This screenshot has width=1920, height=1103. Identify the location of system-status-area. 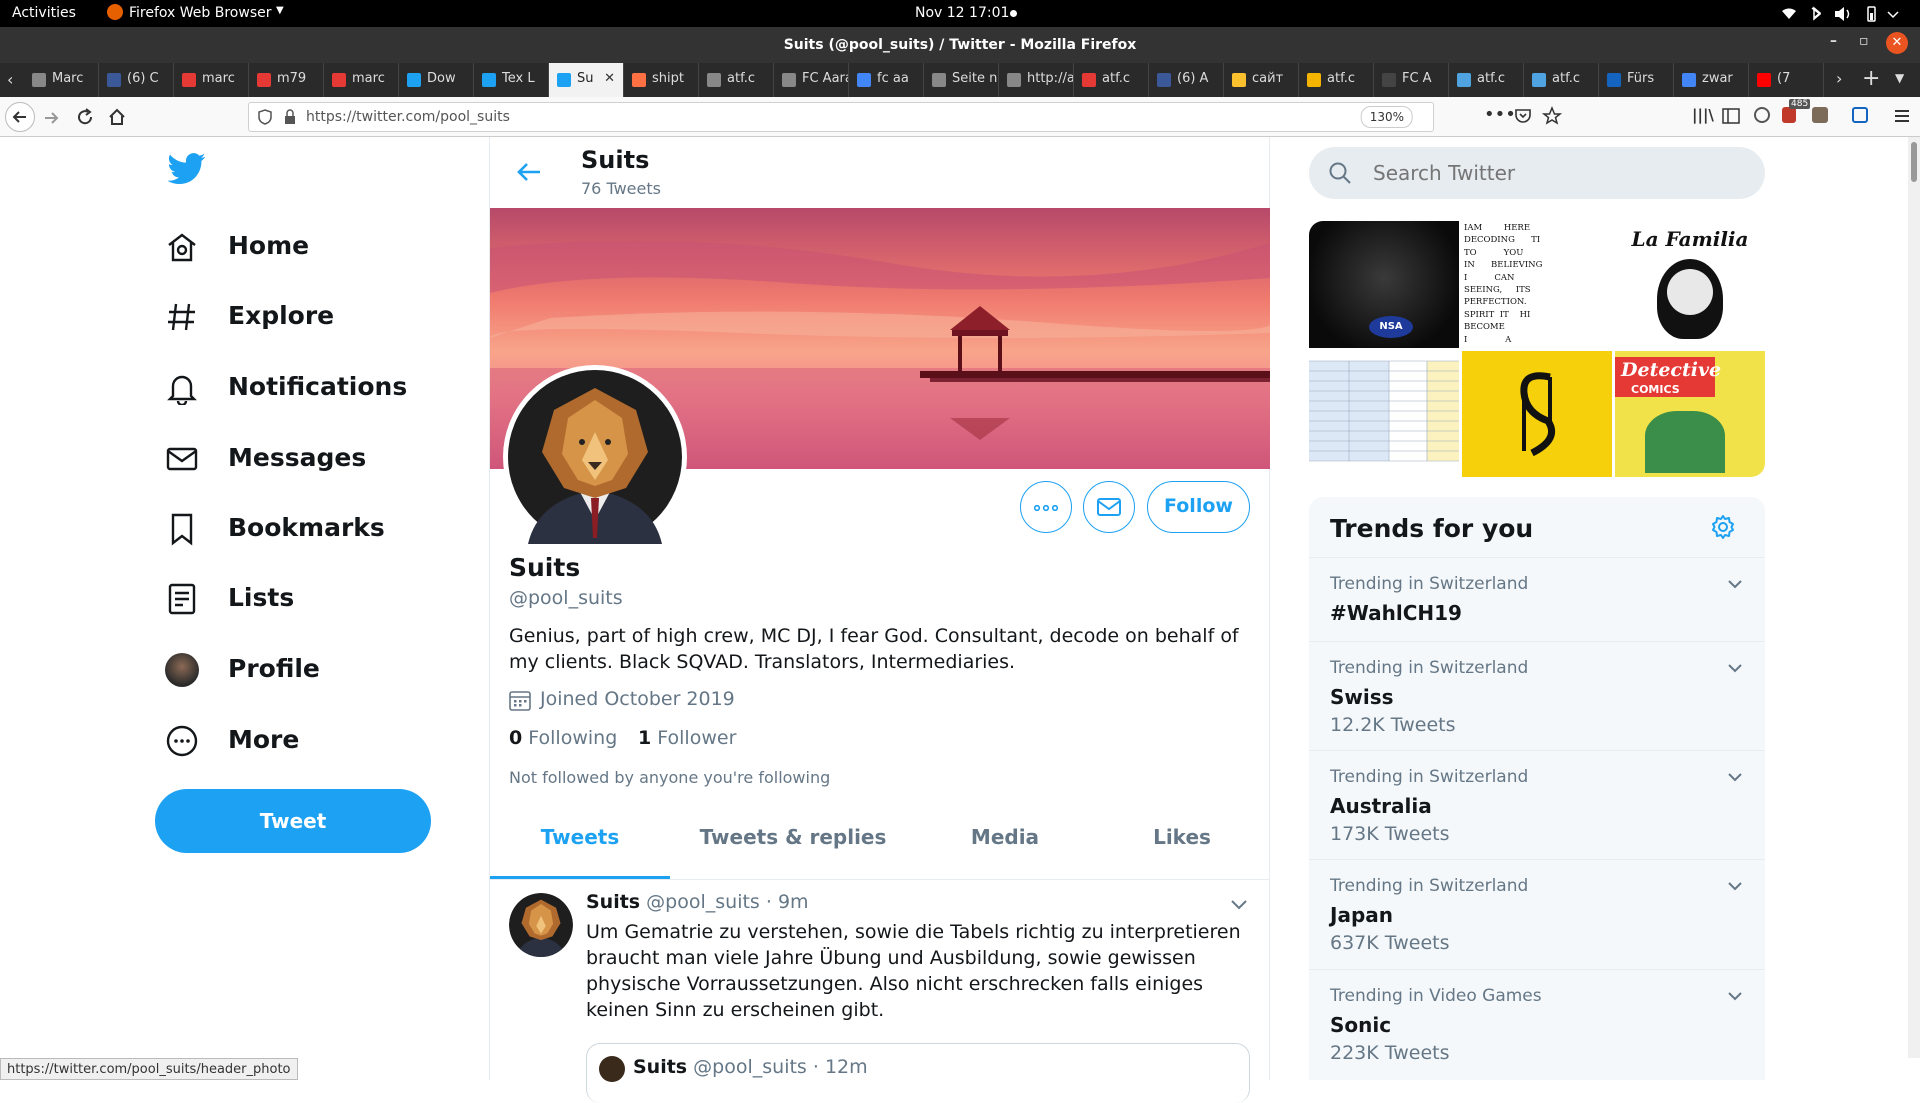
(1845, 14).